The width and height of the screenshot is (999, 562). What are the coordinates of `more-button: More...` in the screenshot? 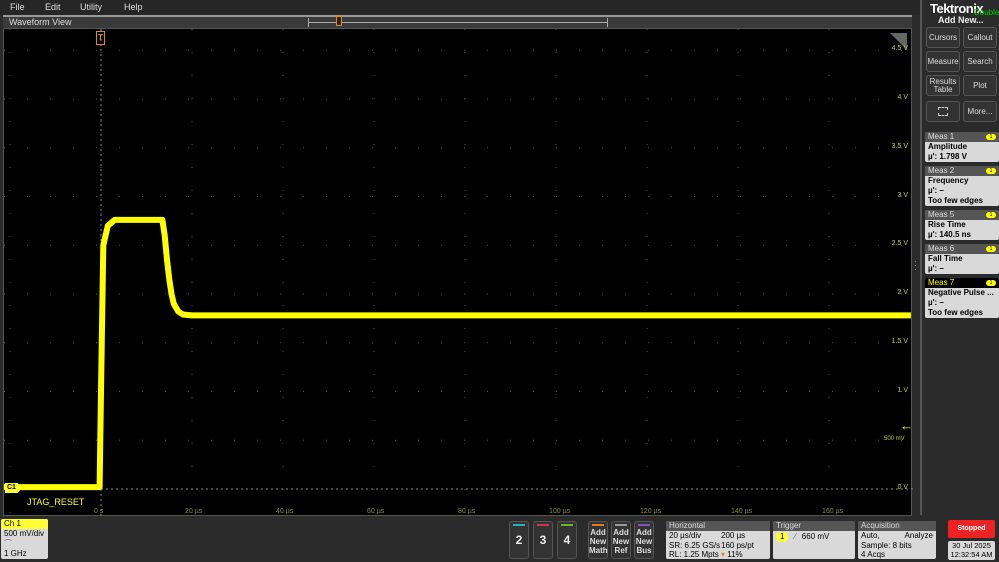 It's located at (980, 111).